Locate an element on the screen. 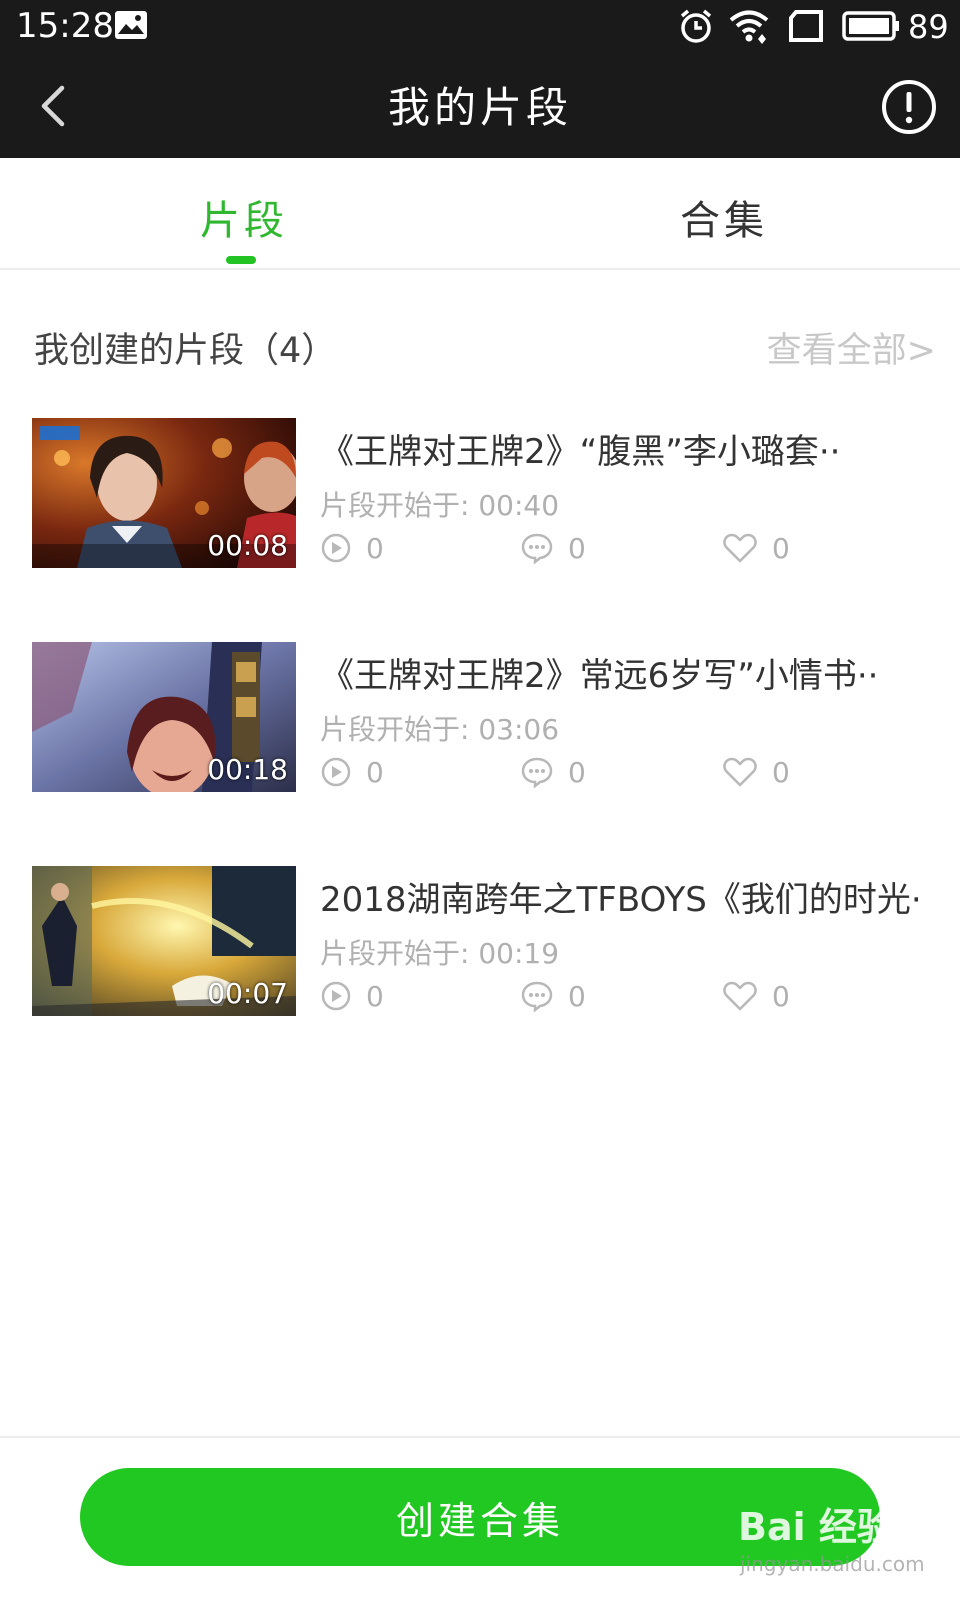  wifi-icon is located at coordinates (749, 27).